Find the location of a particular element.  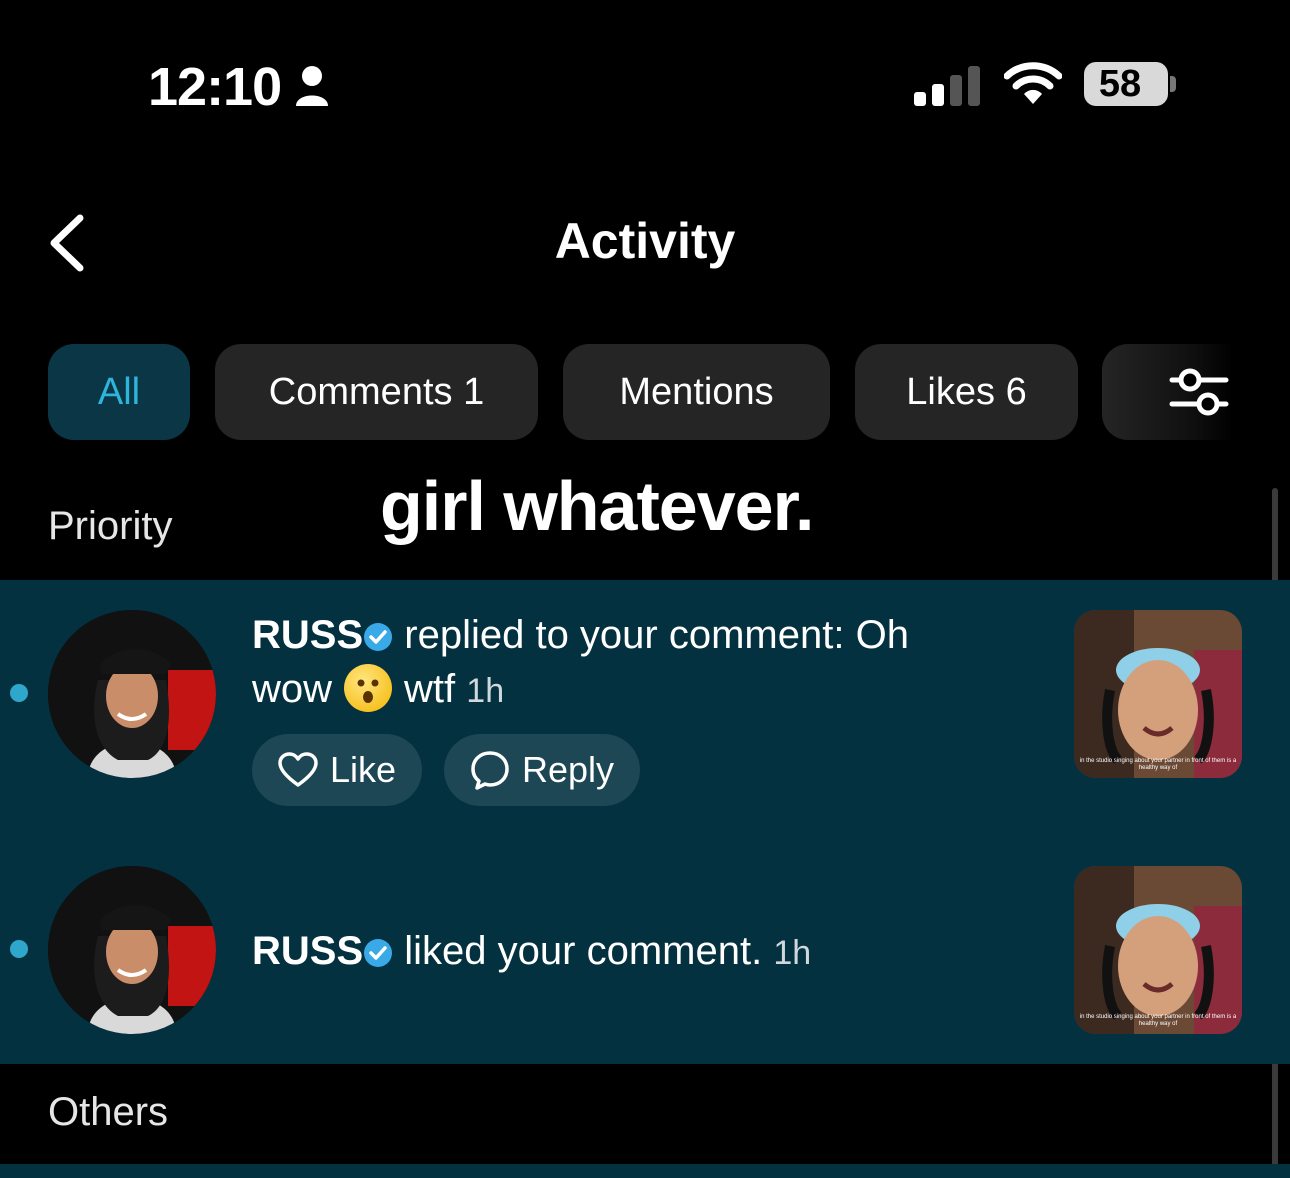

tab-likes: Likes 6 is located at coordinates (966, 392).